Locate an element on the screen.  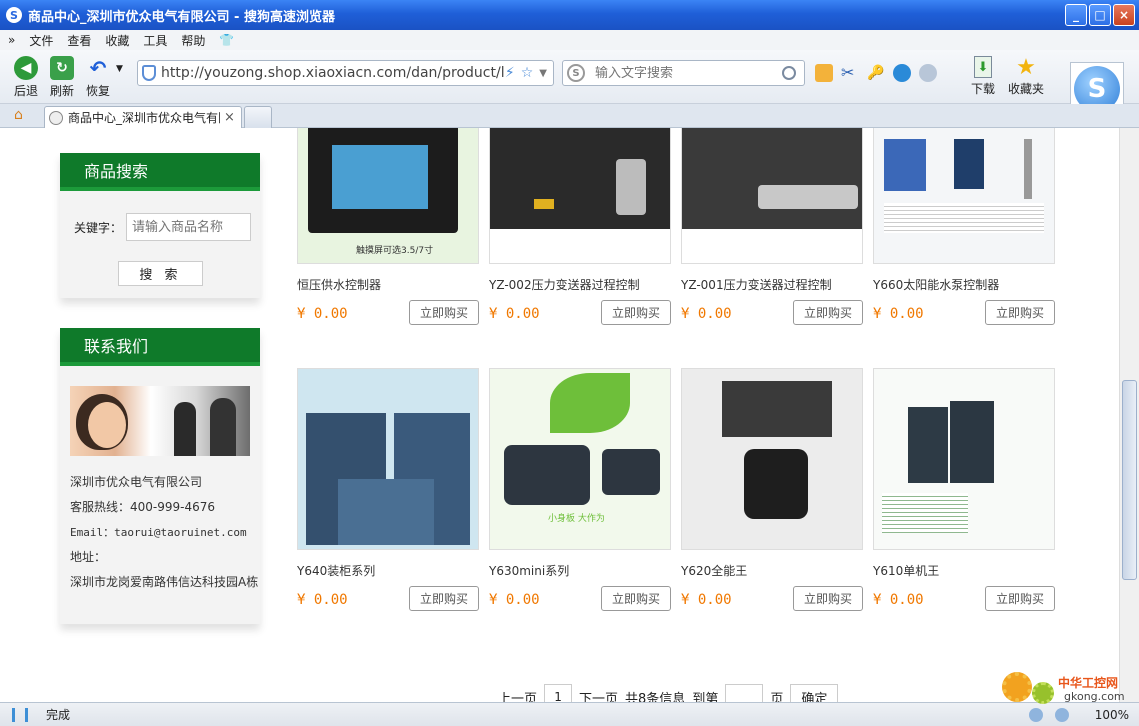
product-card: YZ-001压力变送器过程控制 ¥ 0.00 立即购买 is located at coordinates (772, 226).